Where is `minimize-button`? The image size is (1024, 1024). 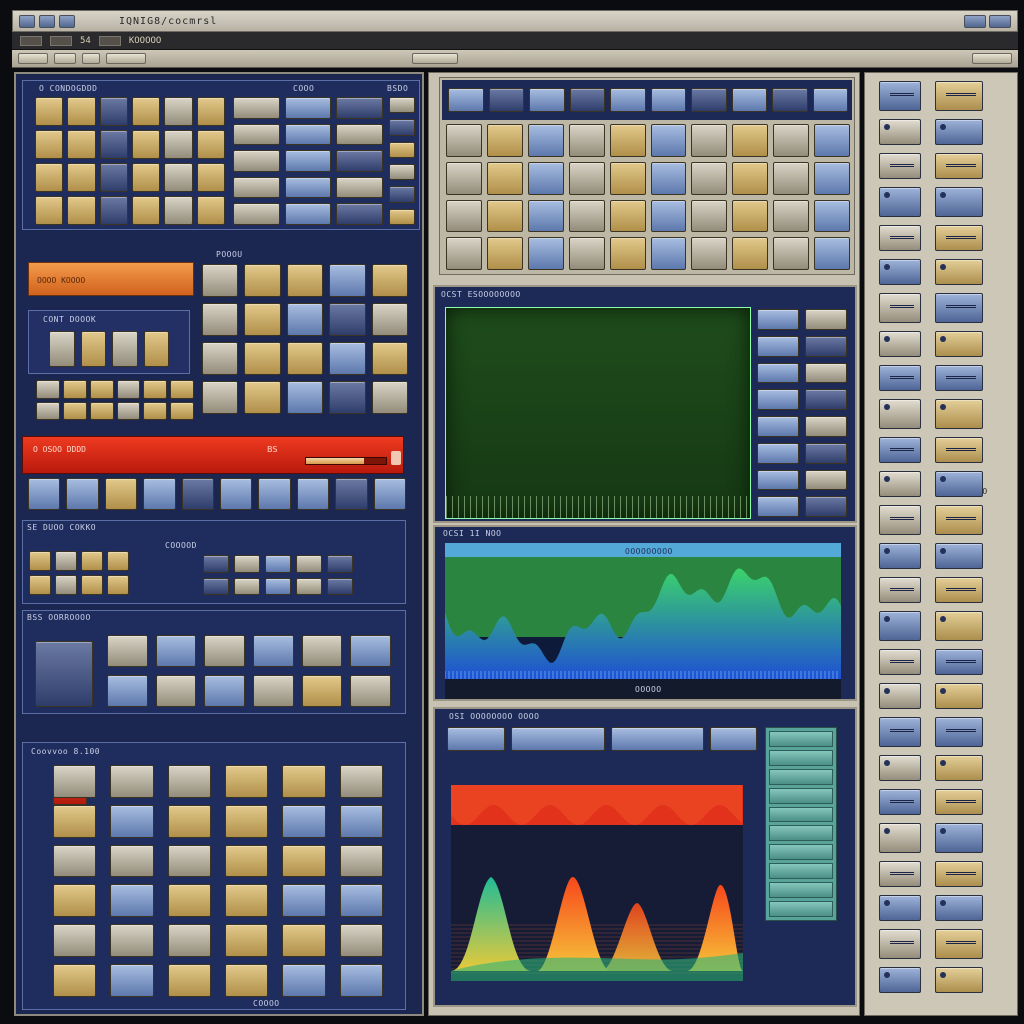 minimize-button is located at coordinates (975, 21).